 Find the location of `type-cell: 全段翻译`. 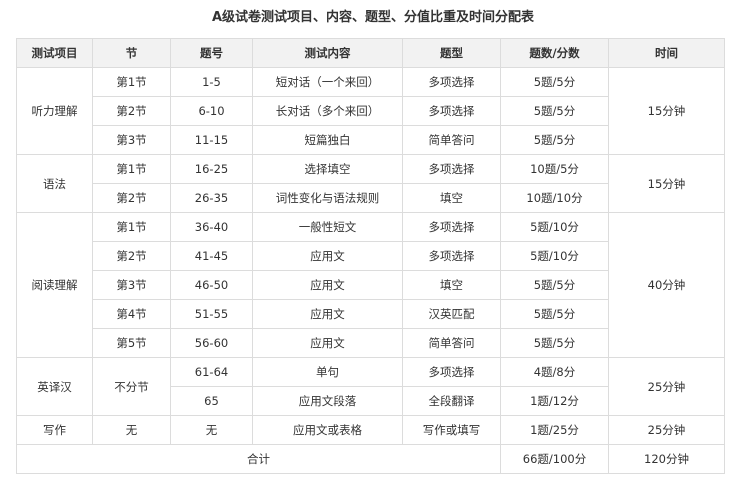

type-cell: 全段翻译 is located at coordinates (451, 401).